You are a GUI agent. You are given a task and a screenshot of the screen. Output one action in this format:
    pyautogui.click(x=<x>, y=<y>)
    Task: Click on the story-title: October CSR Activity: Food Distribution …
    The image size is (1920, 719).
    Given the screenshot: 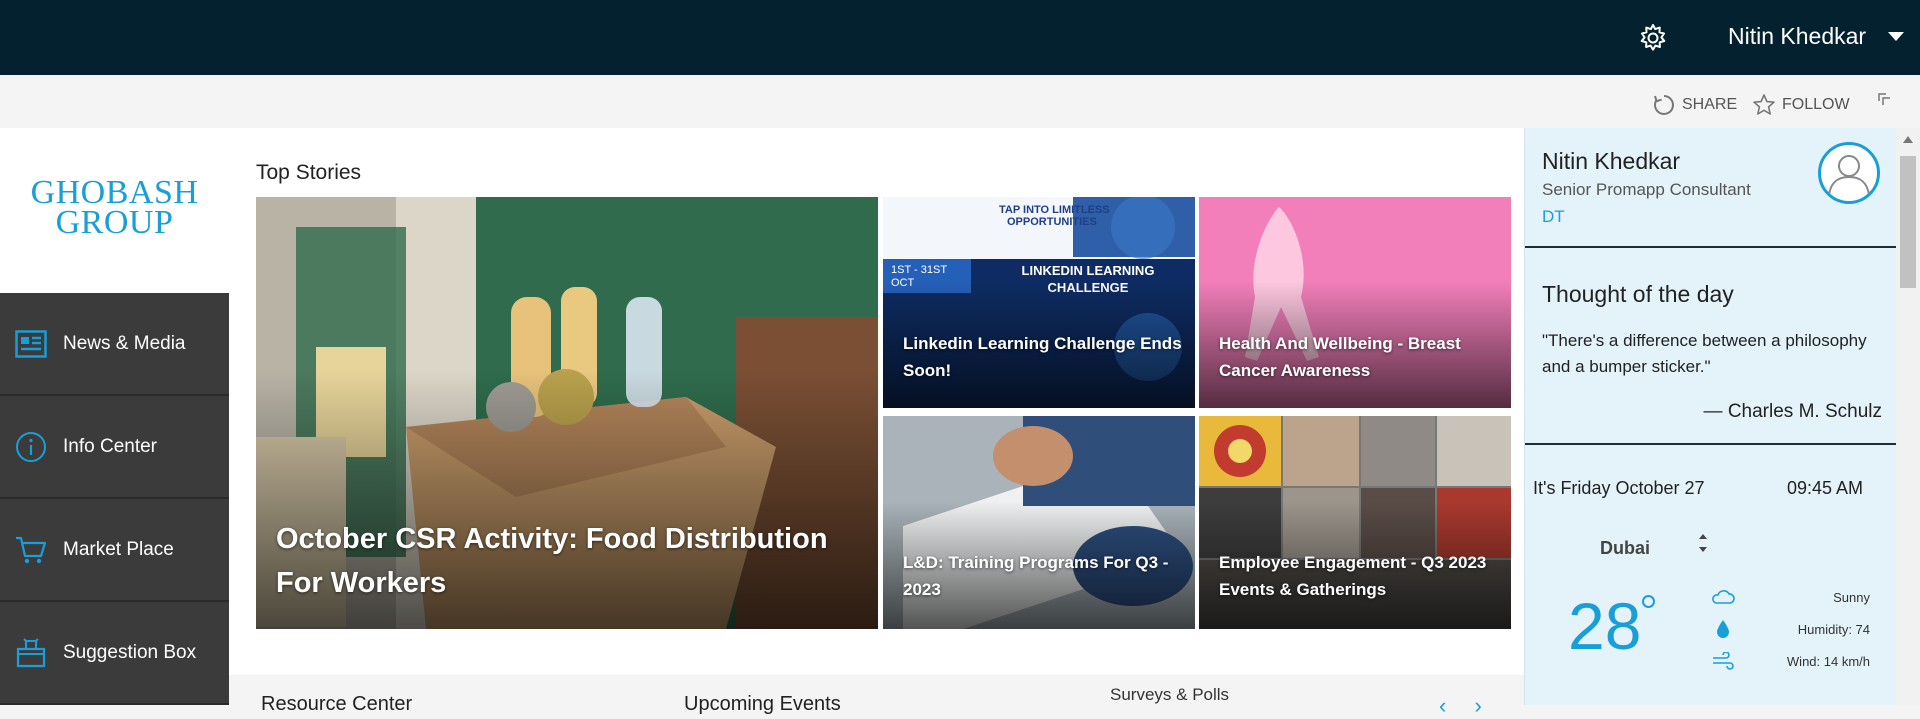 What is the action you would take?
    pyautogui.click(x=552, y=561)
    